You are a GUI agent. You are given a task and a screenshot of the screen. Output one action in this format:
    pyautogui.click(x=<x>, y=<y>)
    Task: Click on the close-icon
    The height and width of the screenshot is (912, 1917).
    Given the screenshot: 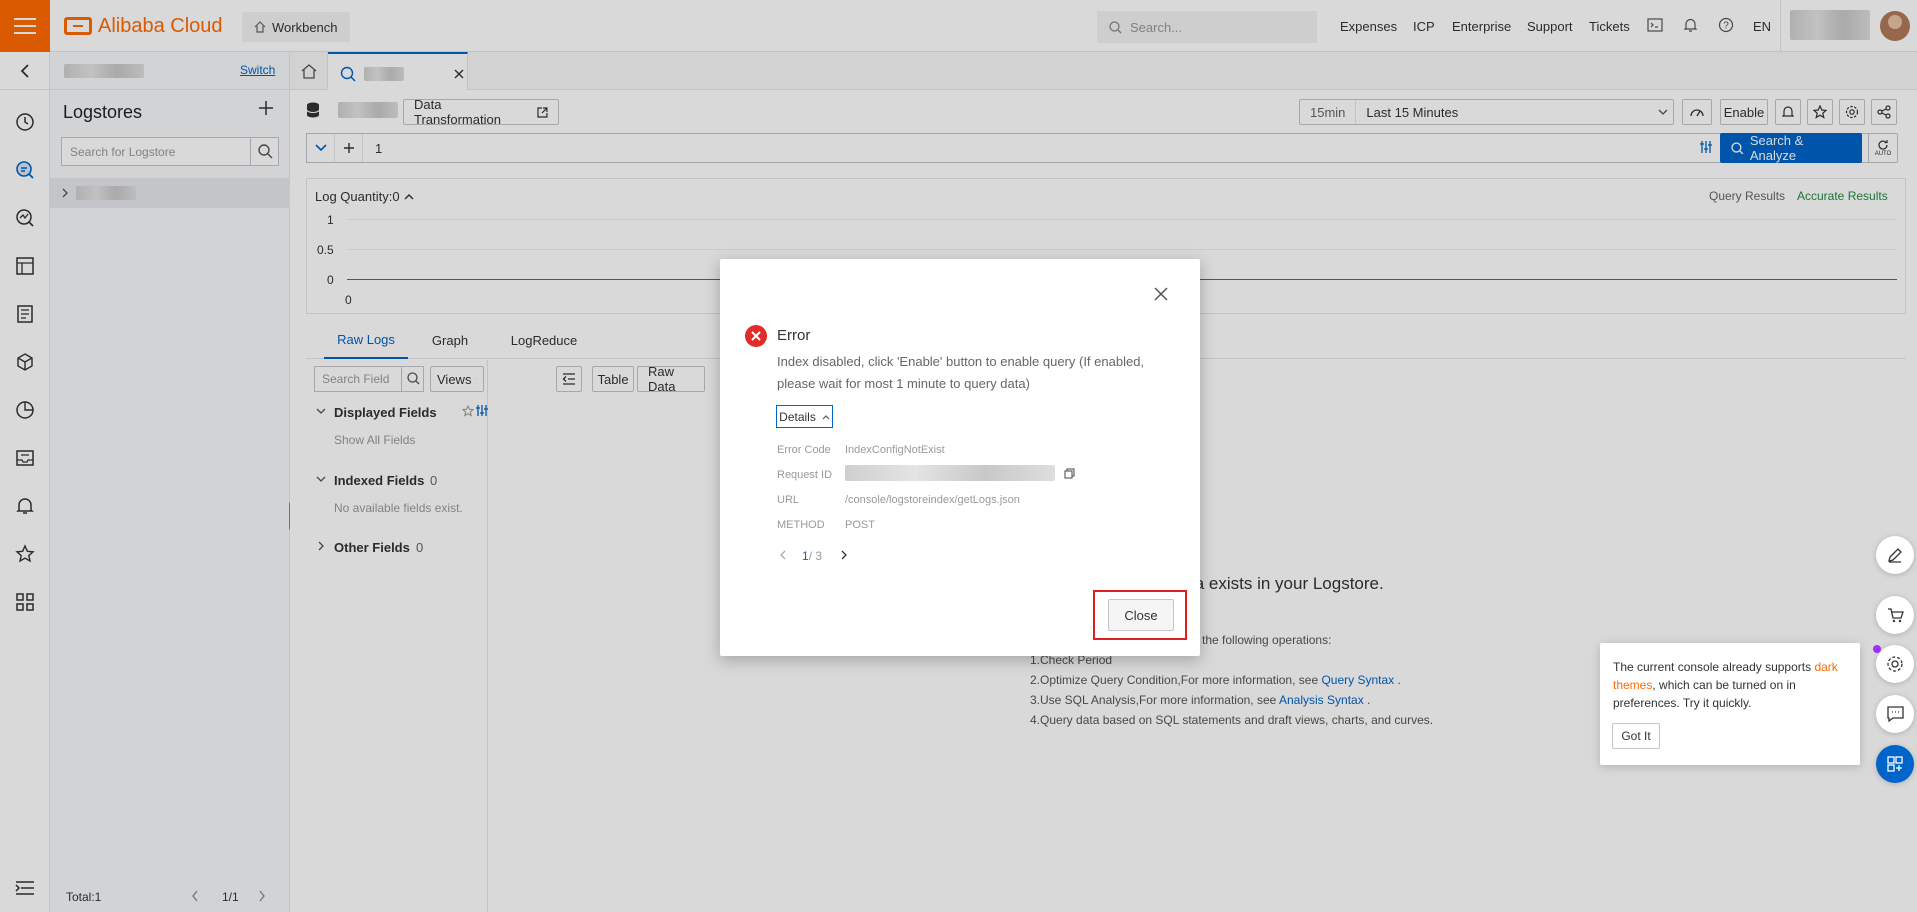 What is the action you would take?
    pyautogui.click(x=1161, y=294)
    